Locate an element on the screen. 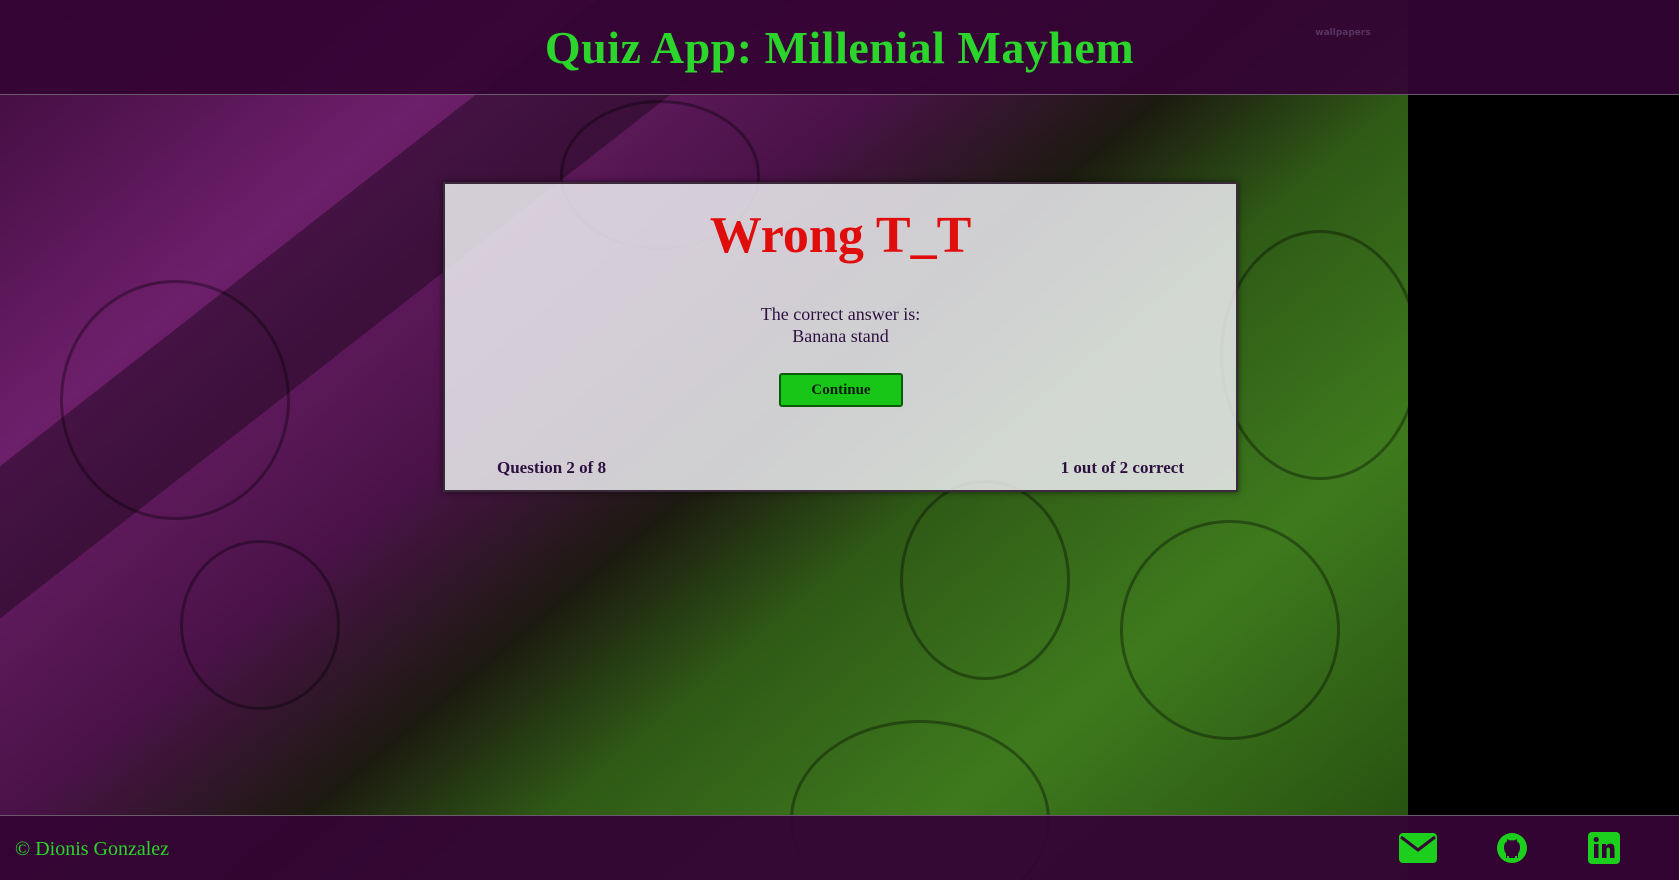  linkedin-link is located at coordinates (1604, 848).